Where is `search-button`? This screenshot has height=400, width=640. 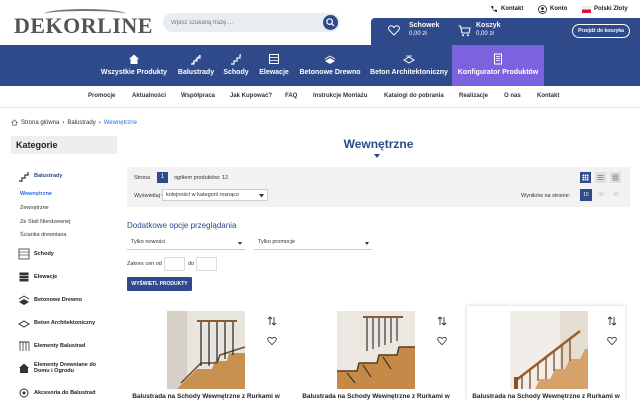
search-button is located at coordinates (330, 22).